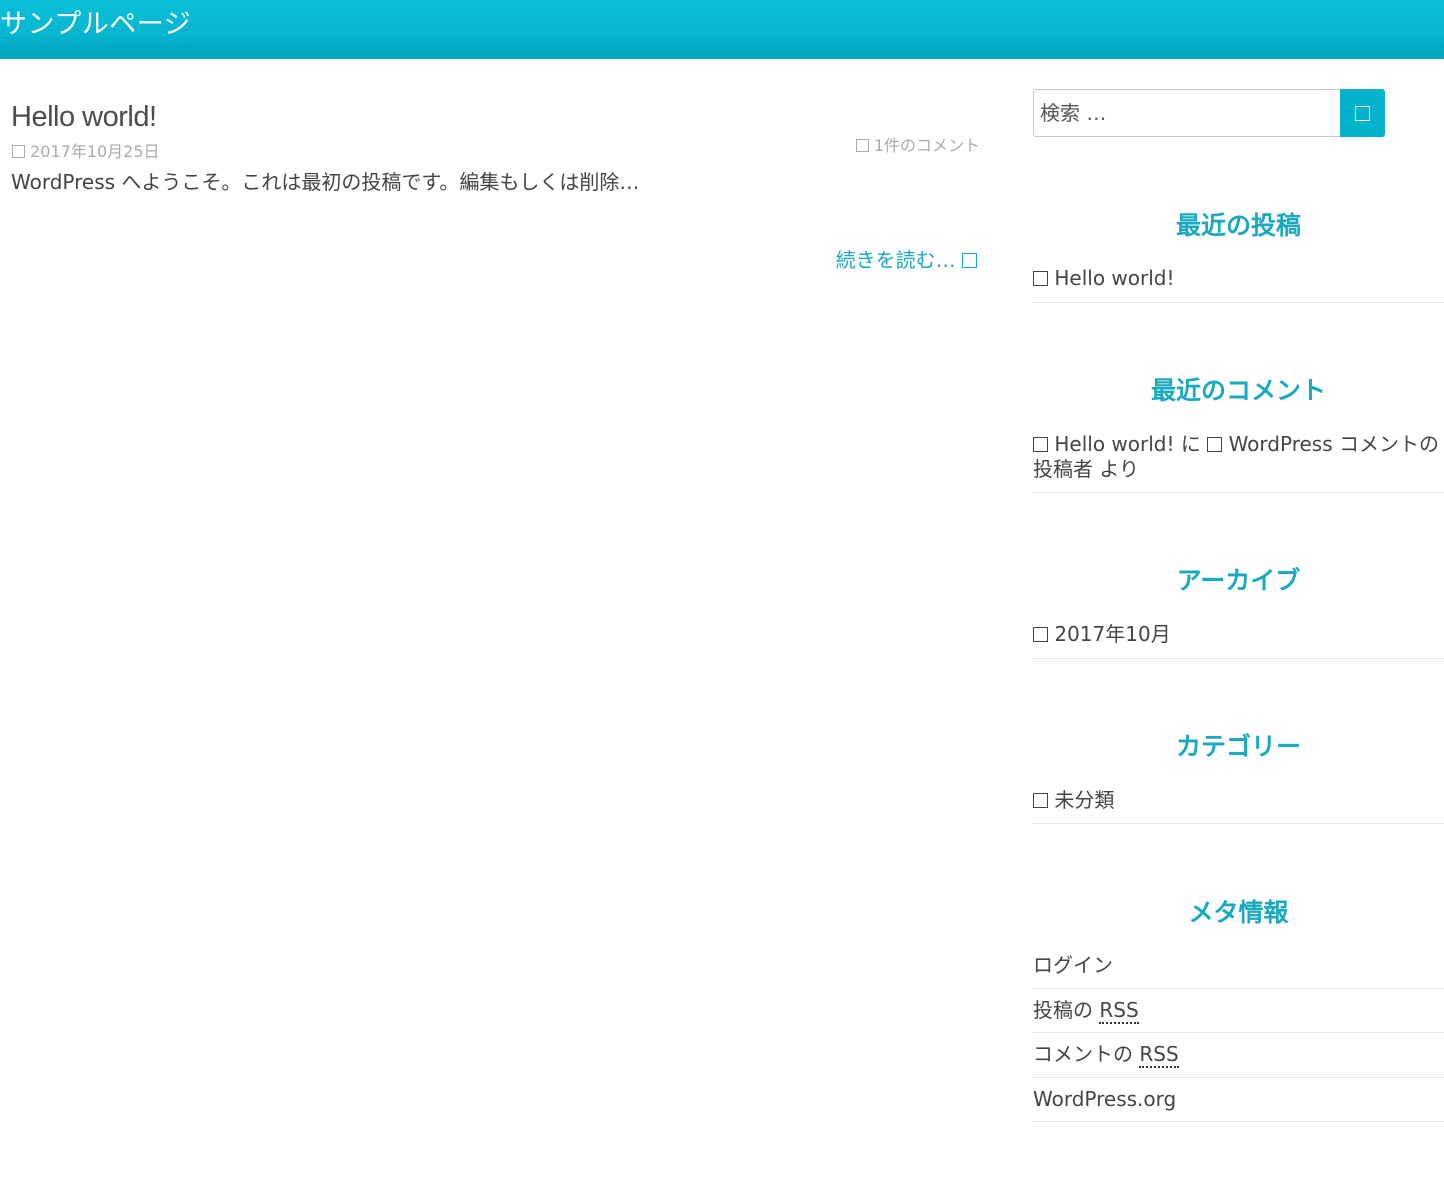 The image size is (1444, 1184). I want to click on site-title: サンプルページ, so click(95, 21).